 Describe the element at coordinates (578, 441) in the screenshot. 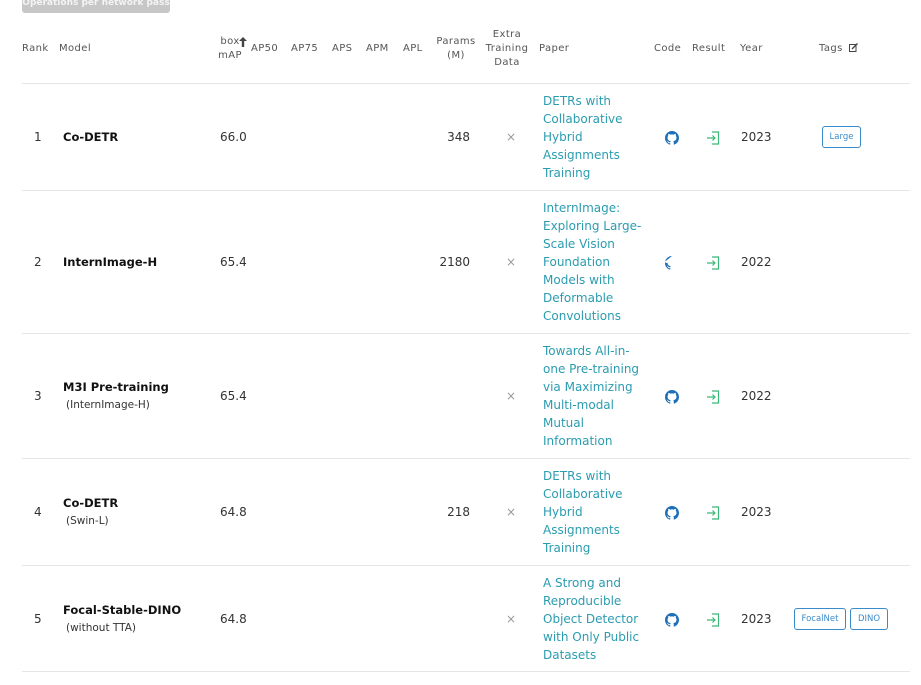

I see `paper-line: Information` at that location.